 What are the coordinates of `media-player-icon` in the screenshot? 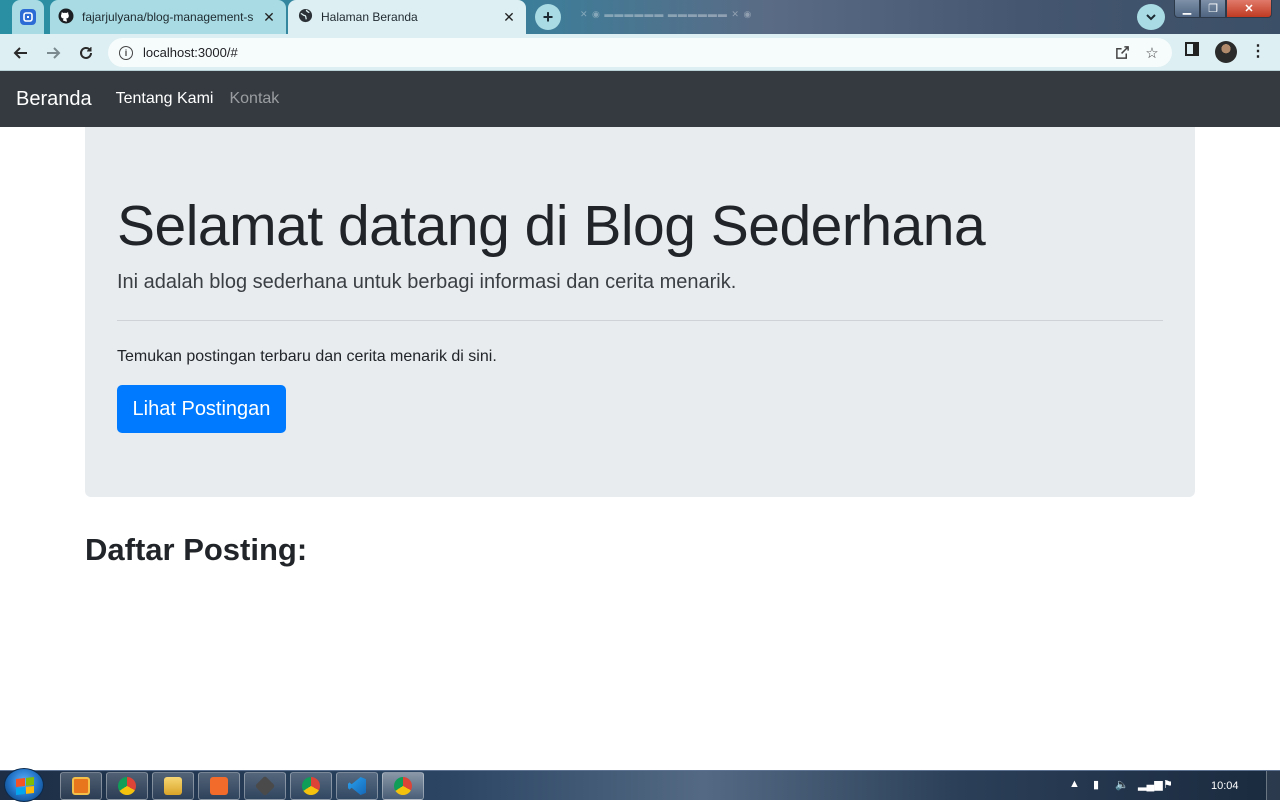 It's located at (81, 786).